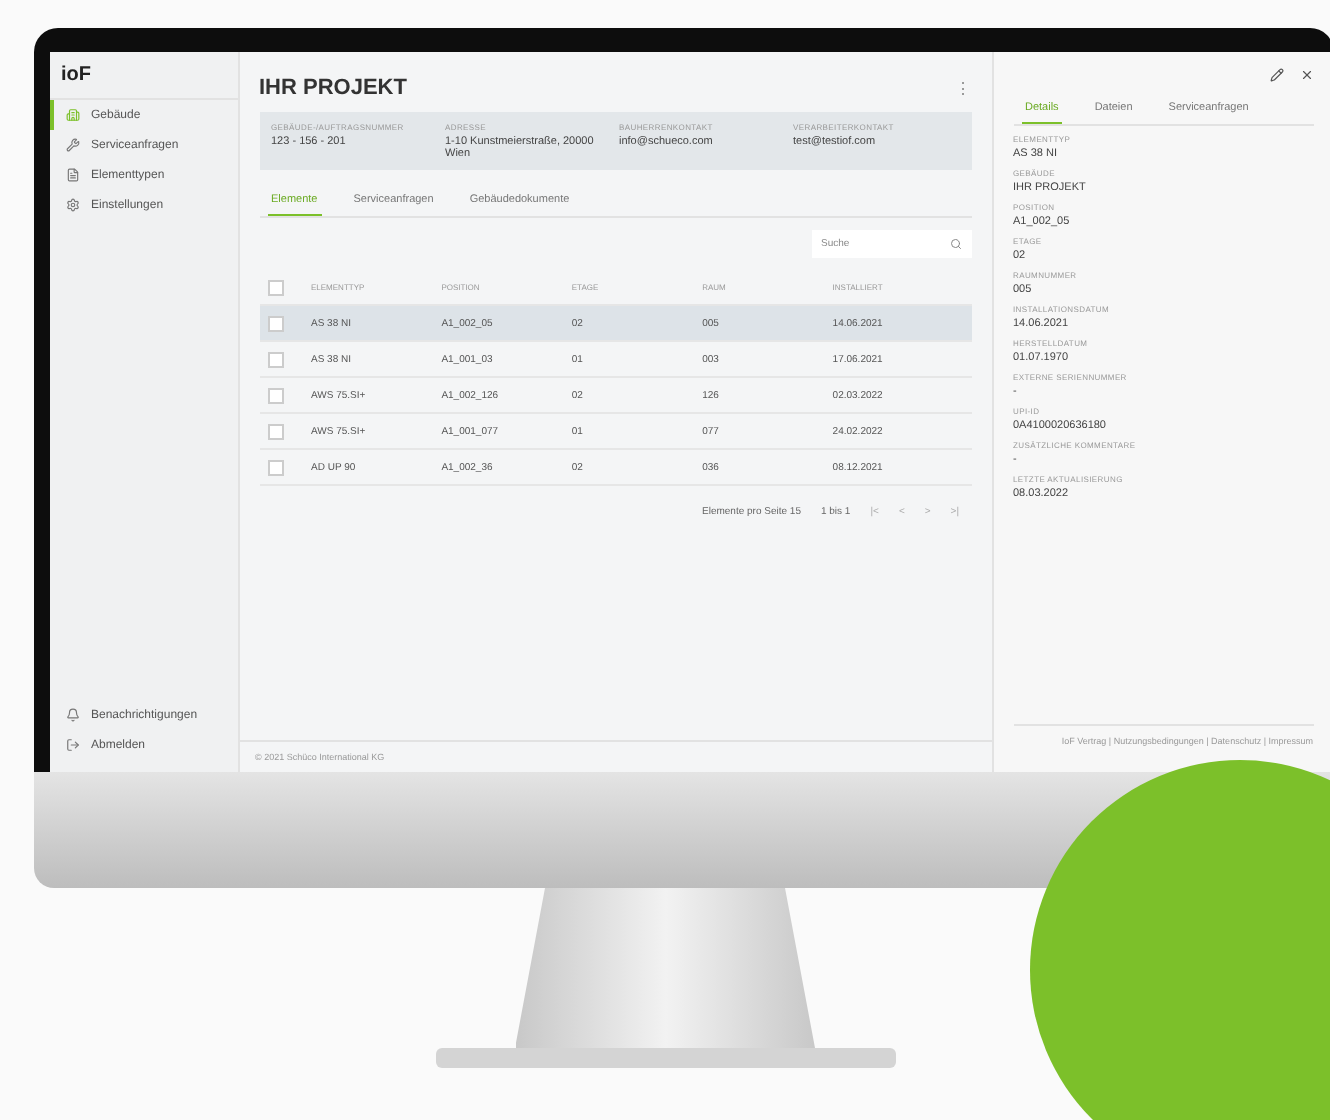 This screenshot has width=1330, height=1120. Describe the element at coordinates (72, 145) in the screenshot. I see `wrench-icon` at that location.